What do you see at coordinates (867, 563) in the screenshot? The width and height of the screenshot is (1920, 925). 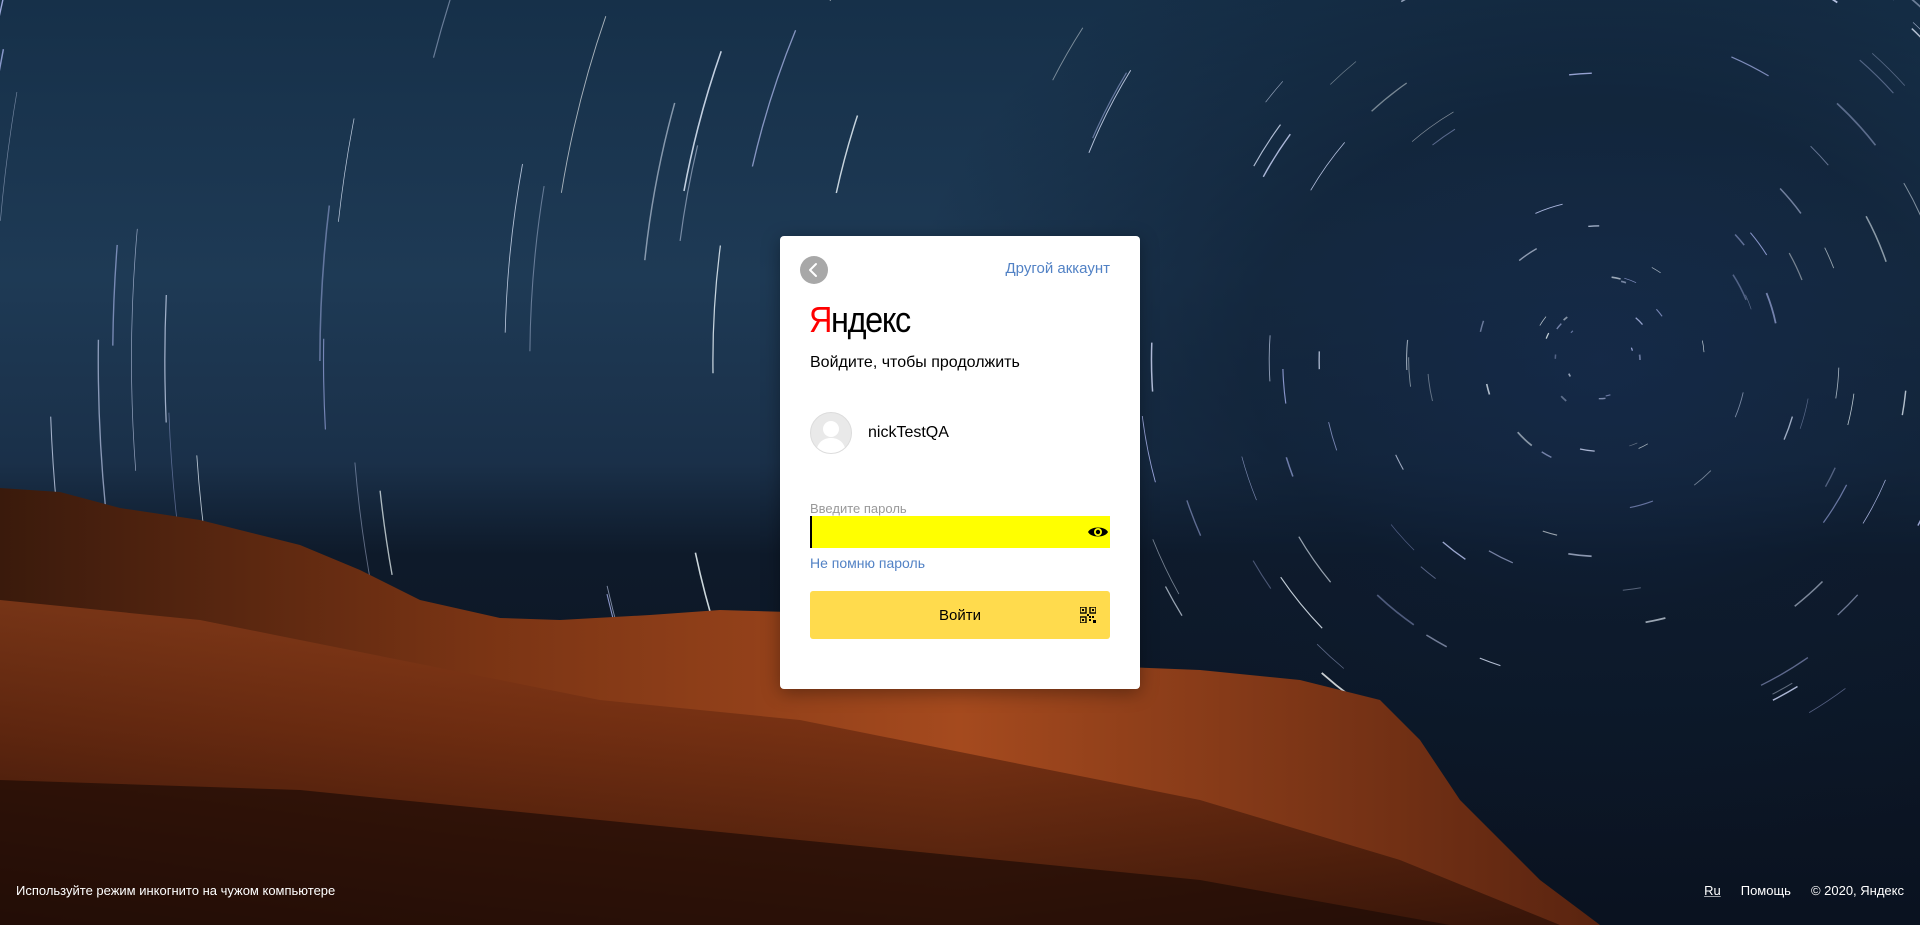 I see `forgot-password-link: Не помню пароль` at bounding box center [867, 563].